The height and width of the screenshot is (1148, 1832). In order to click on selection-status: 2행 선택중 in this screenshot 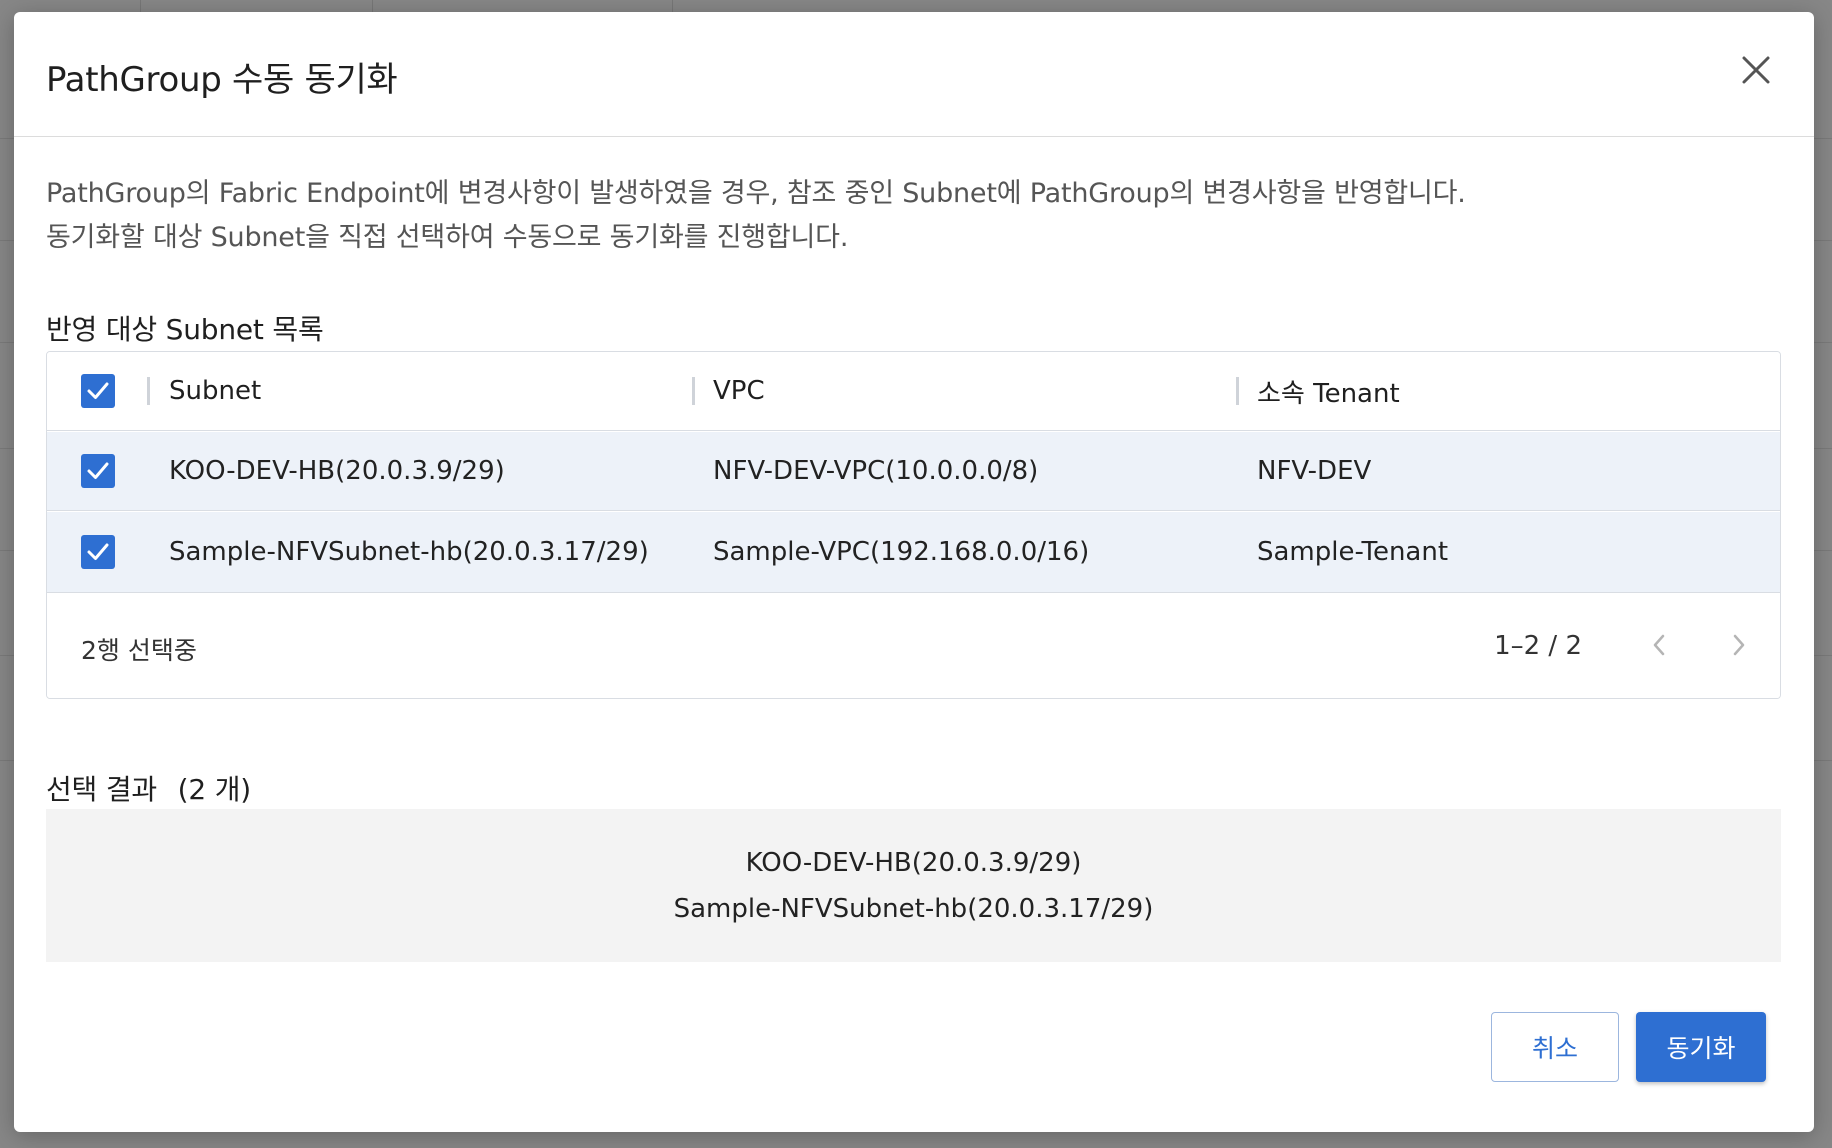, I will do `click(139, 650)`.